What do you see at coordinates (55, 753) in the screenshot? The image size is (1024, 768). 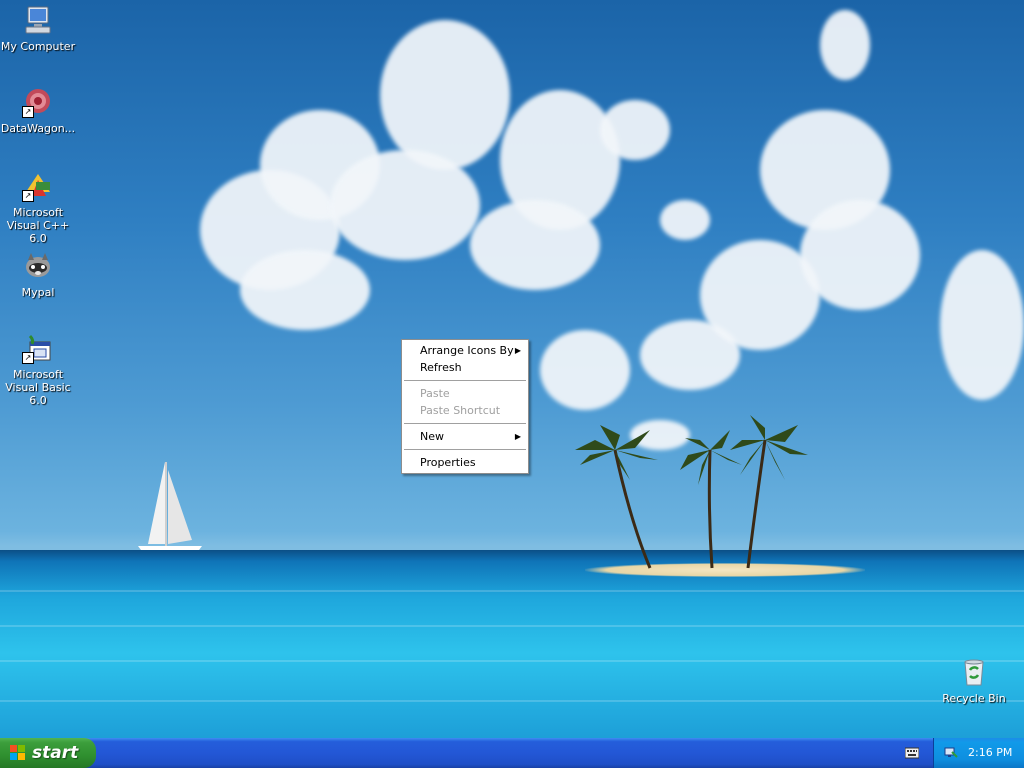 I see `start-label: start` at bounding box center [55, 753].